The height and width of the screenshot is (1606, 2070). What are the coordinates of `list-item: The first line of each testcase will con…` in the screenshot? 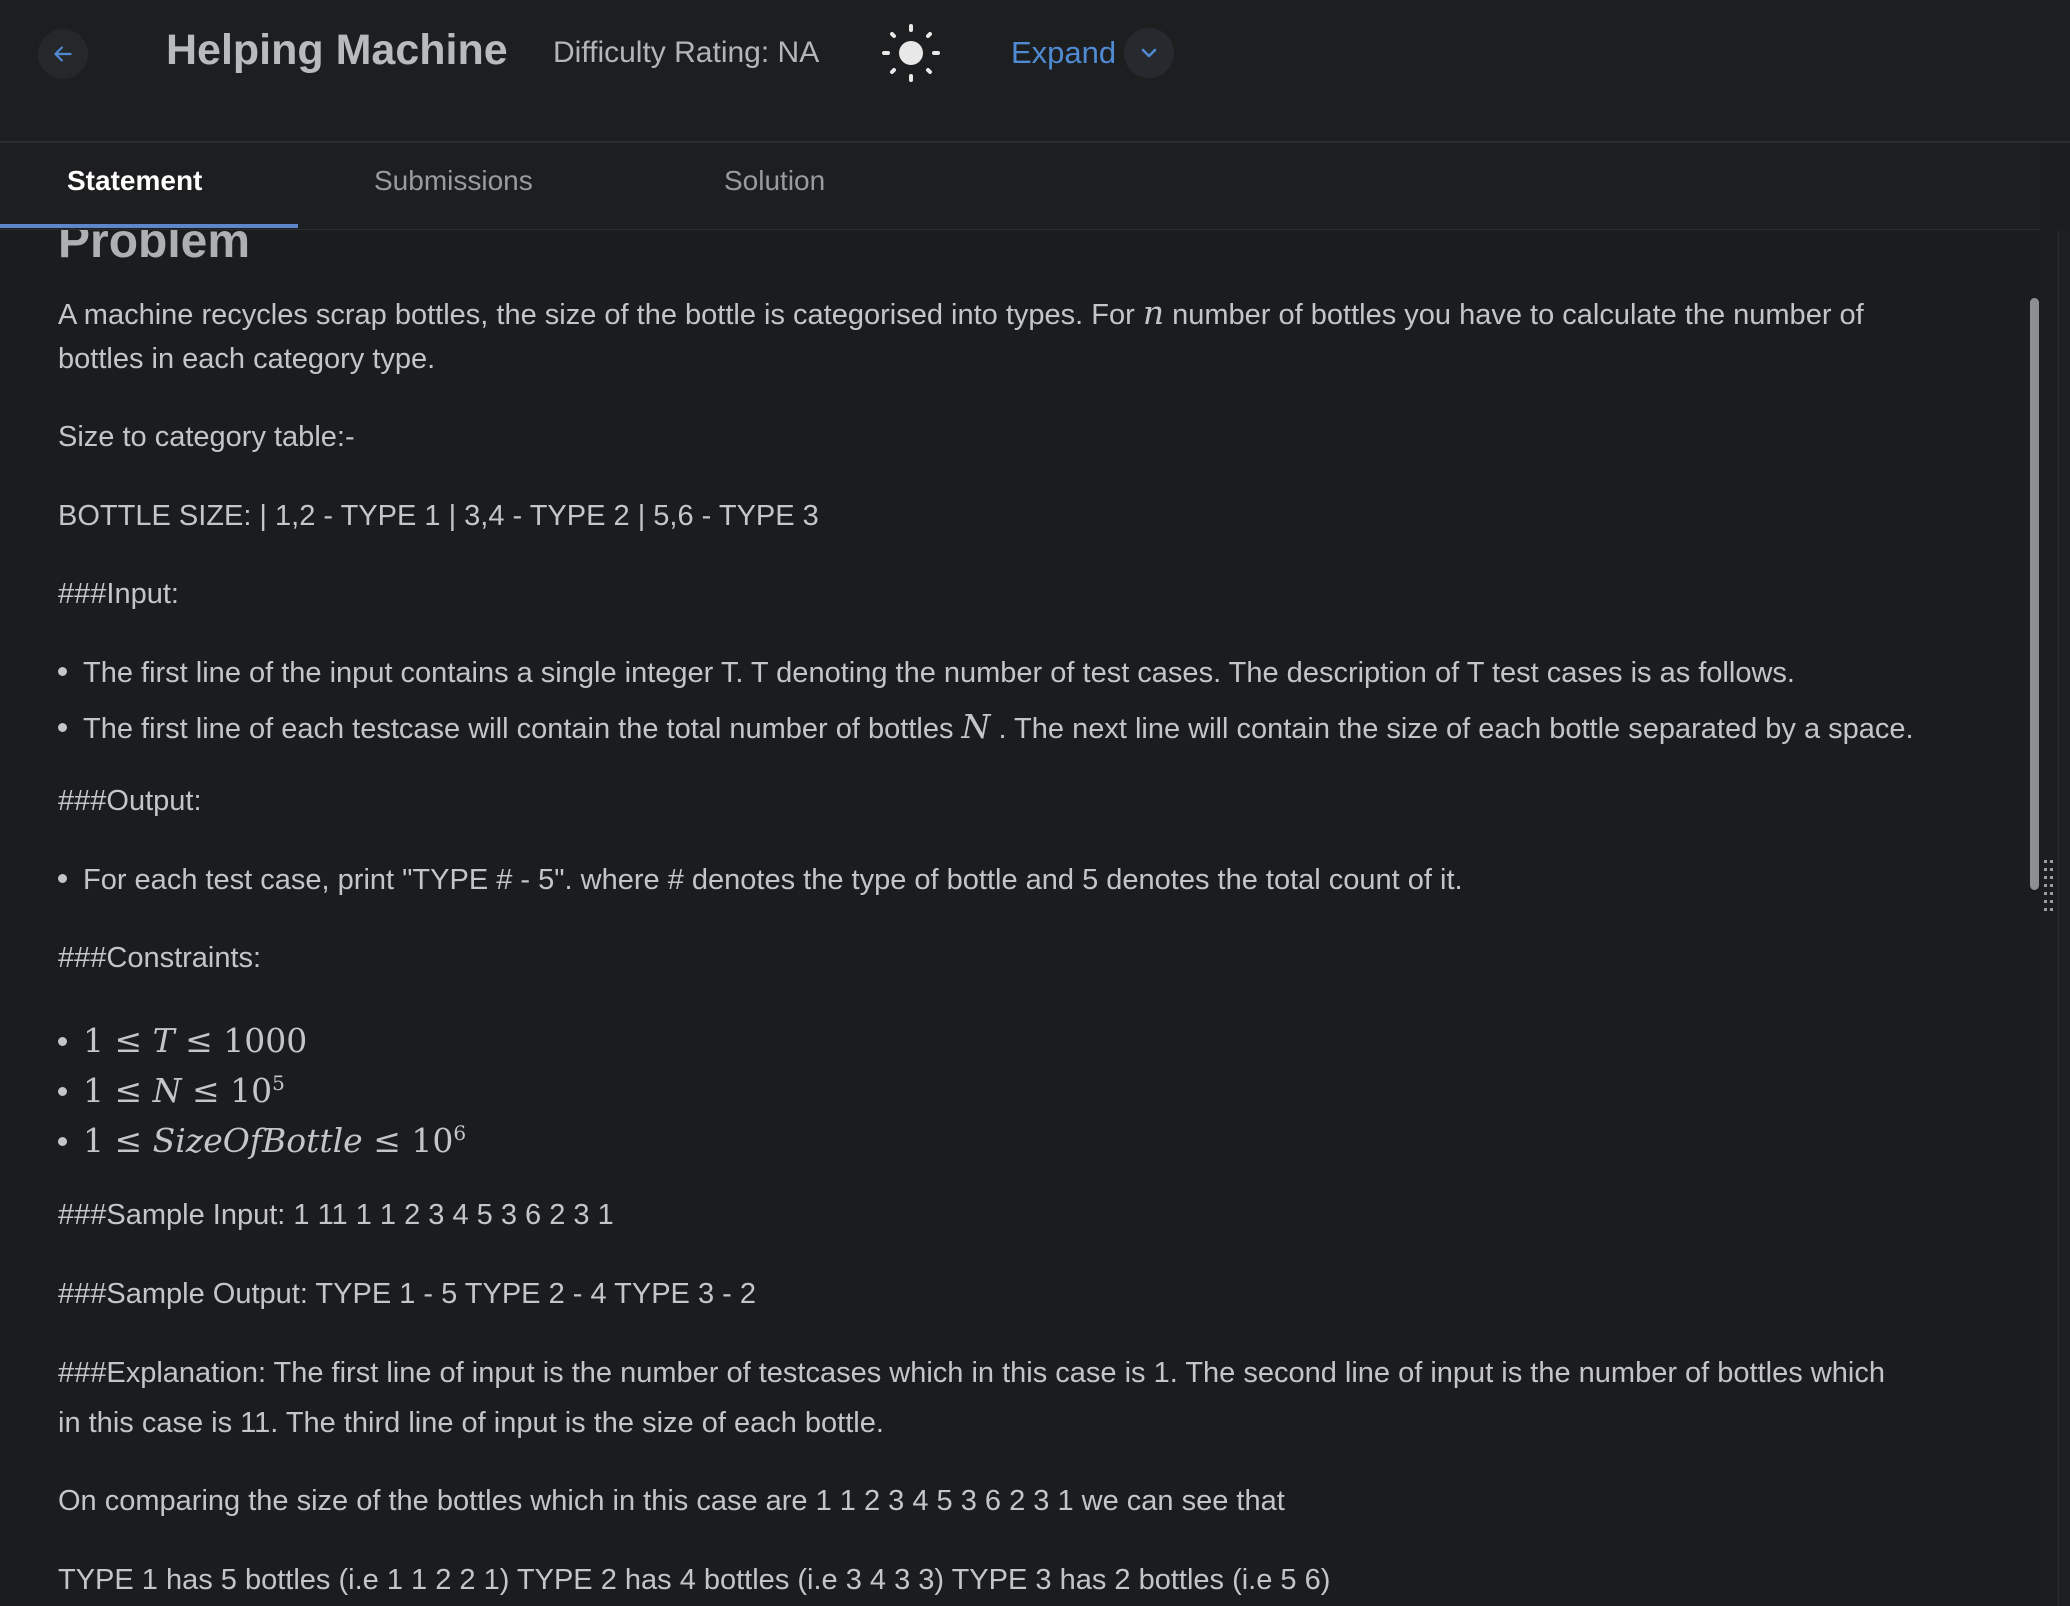 It's located at (986, 726).